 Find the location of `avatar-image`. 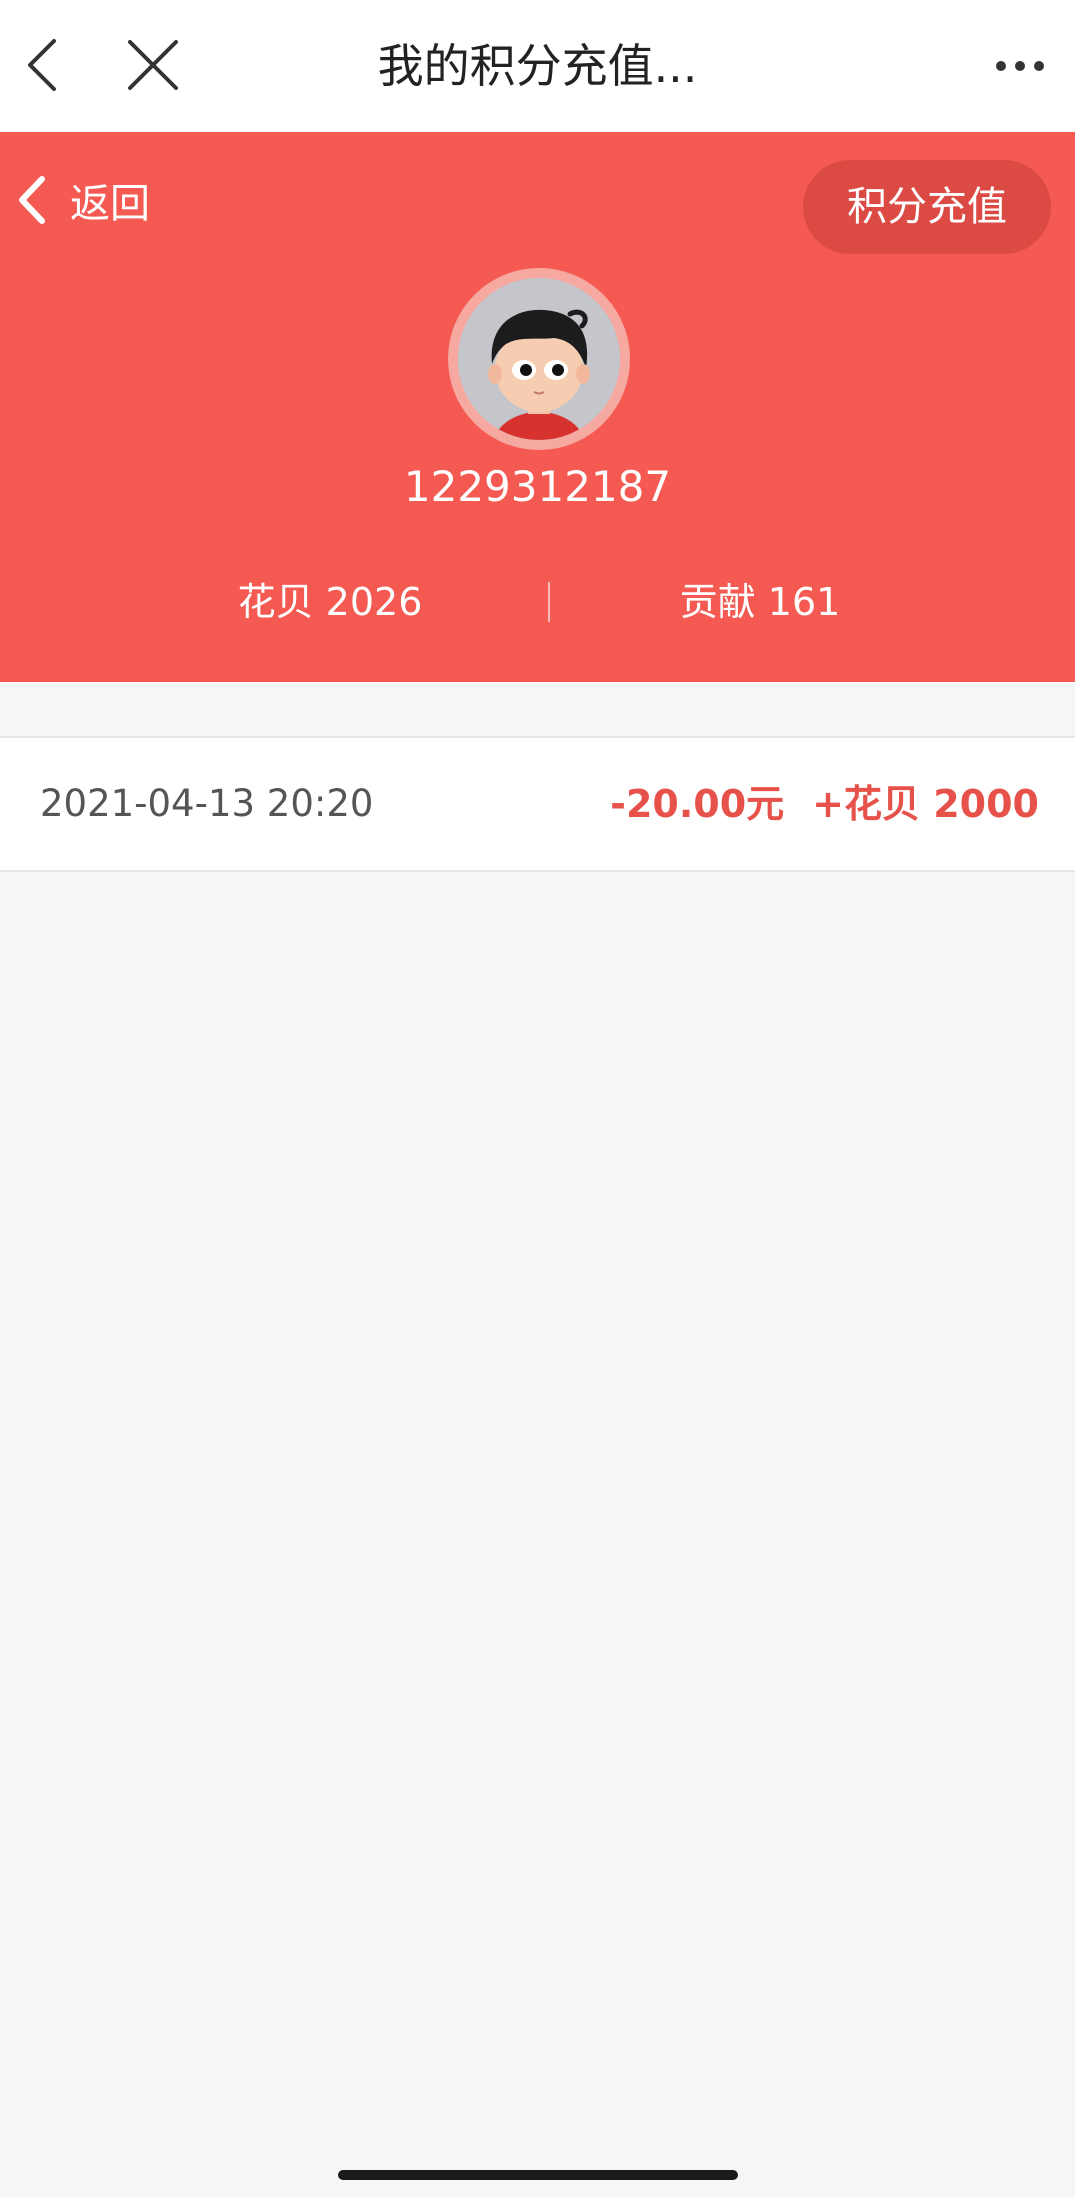

avatar-image is located at coordinates (539, 359).